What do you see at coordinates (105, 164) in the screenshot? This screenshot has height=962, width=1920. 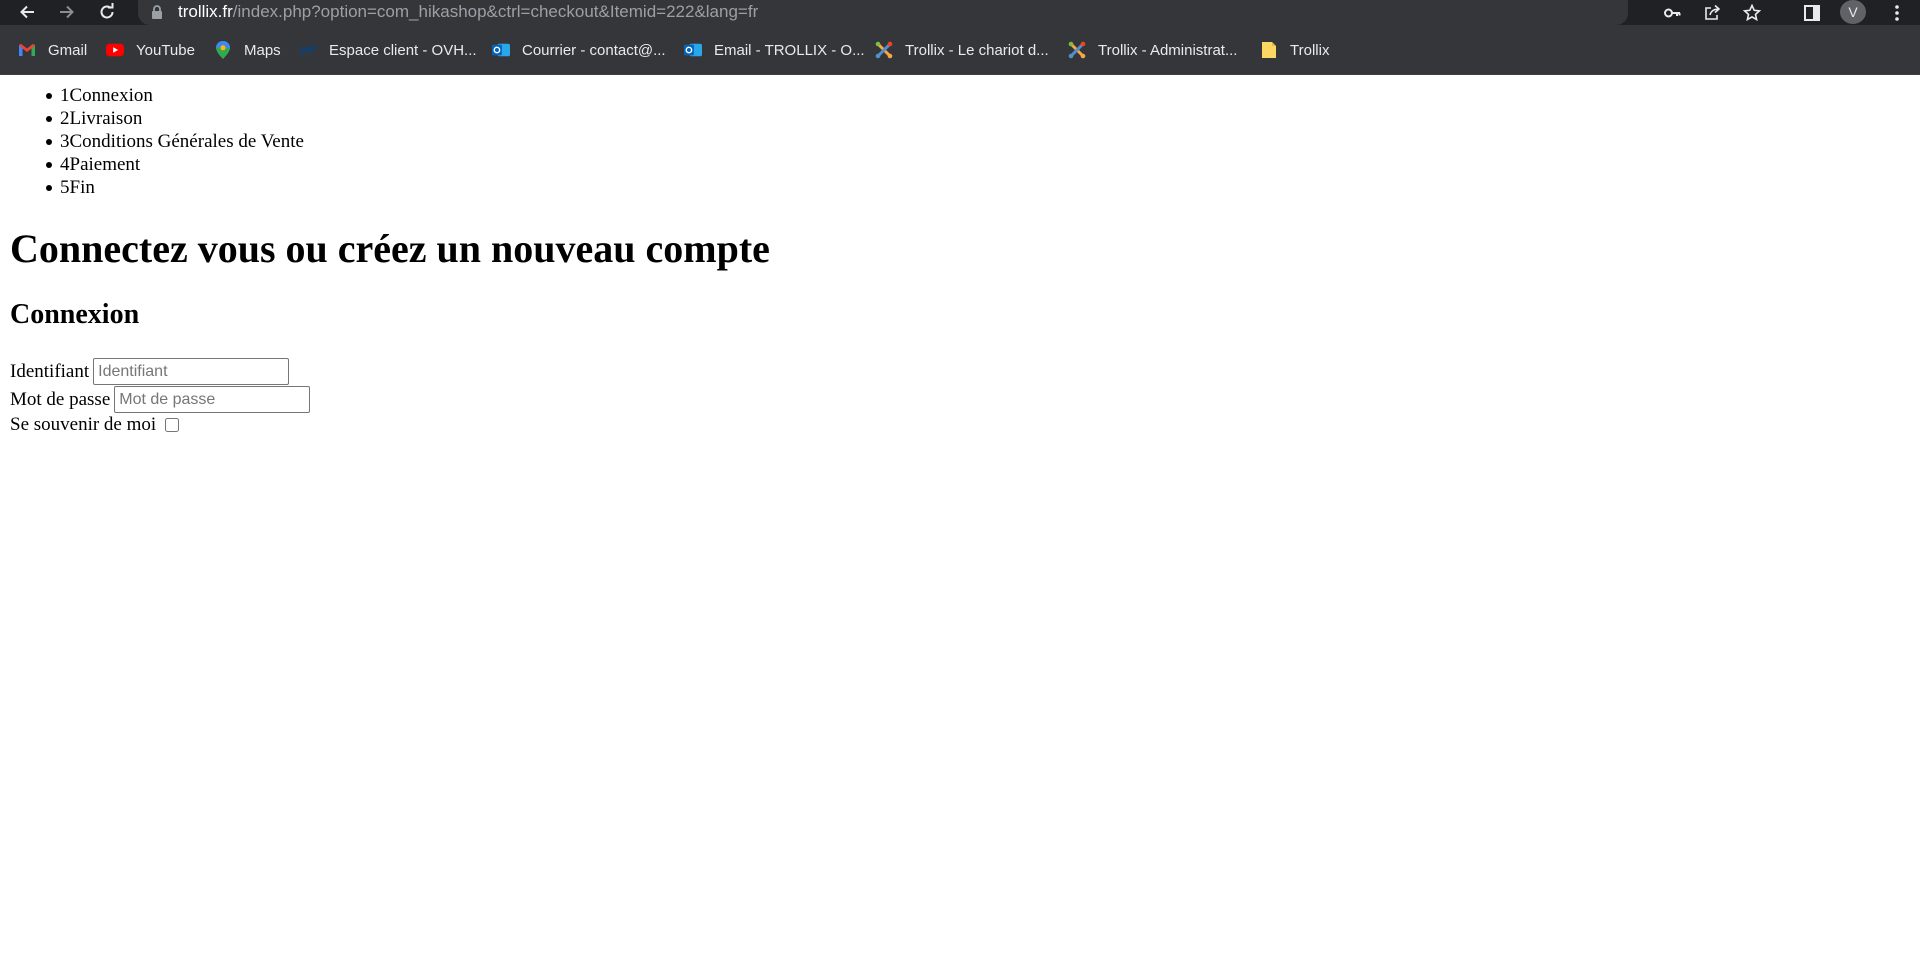 I see `step-label: Paiement` at bounding box center [105, 164].